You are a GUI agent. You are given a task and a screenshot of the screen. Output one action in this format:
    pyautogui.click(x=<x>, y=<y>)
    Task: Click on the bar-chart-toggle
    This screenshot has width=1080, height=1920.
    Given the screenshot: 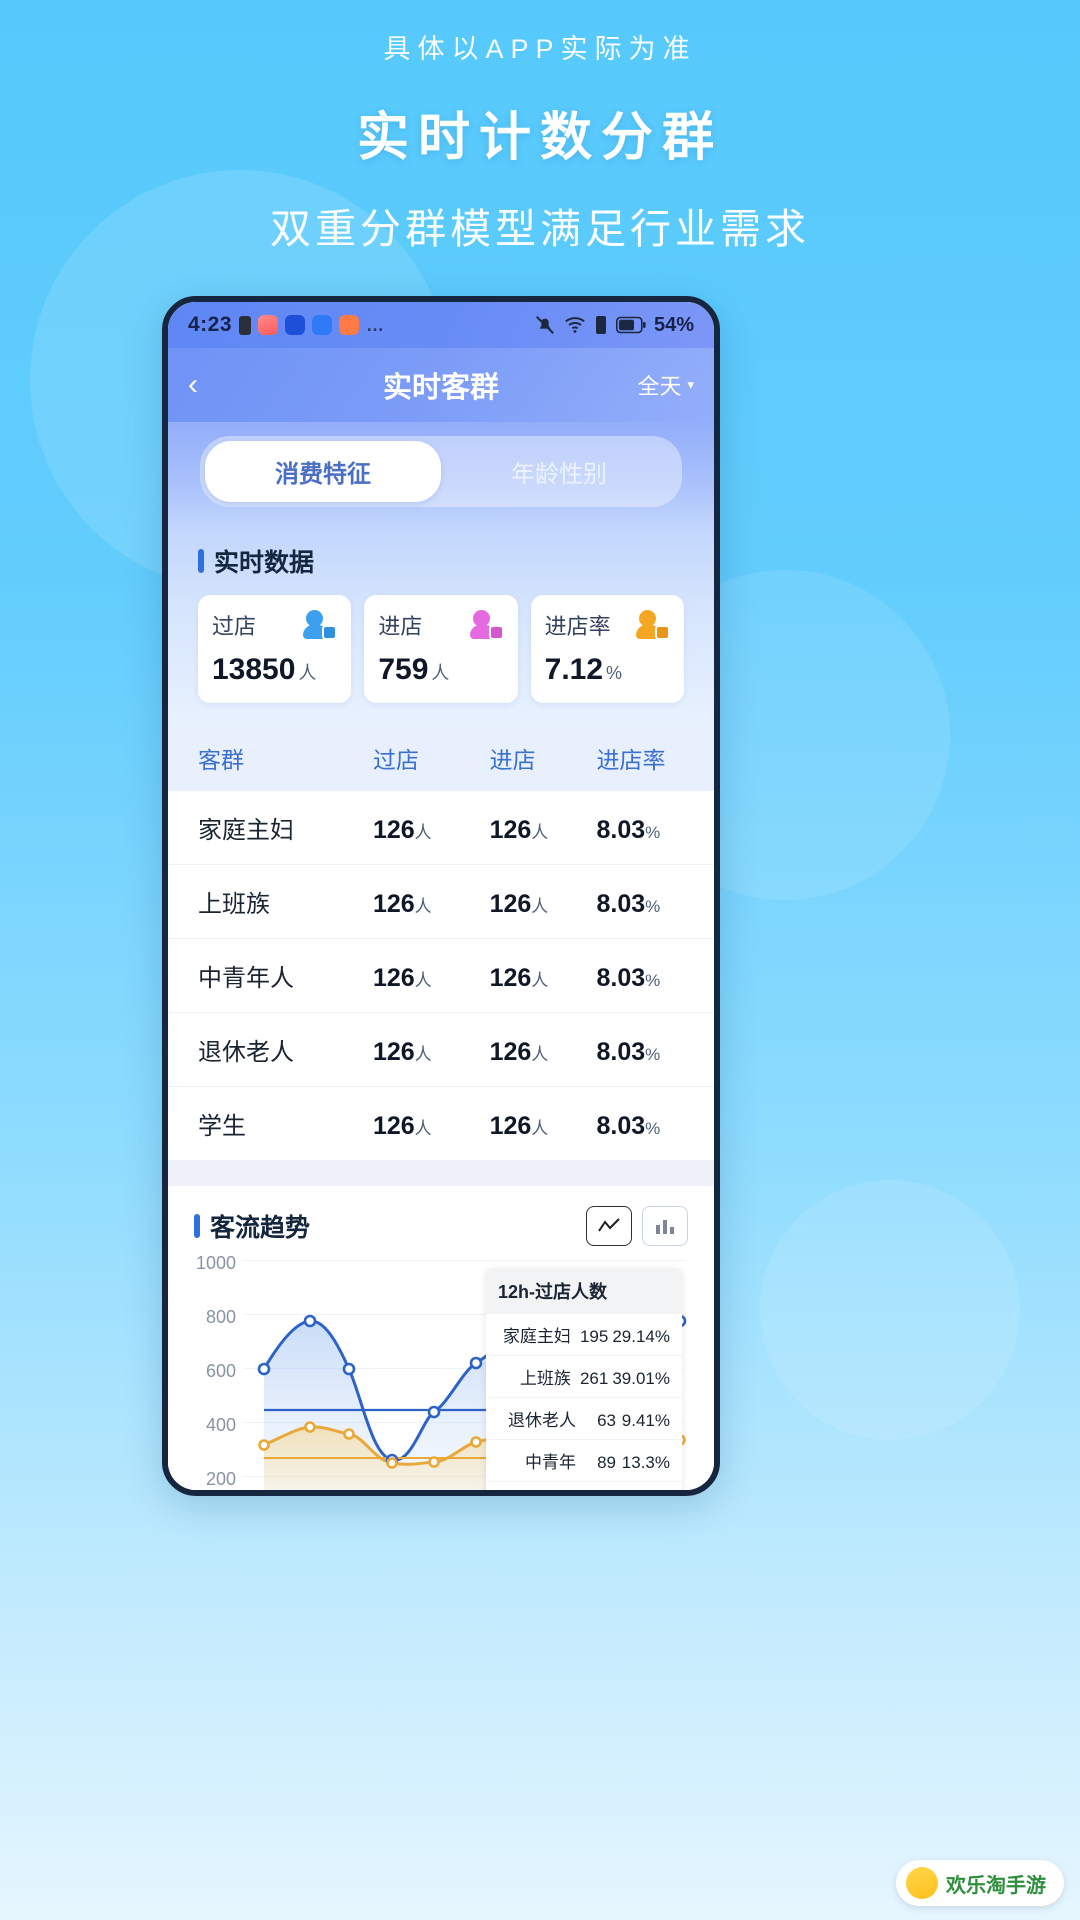 What is the action you would take?
    pyautogui.click(x=665, y=1226)
    